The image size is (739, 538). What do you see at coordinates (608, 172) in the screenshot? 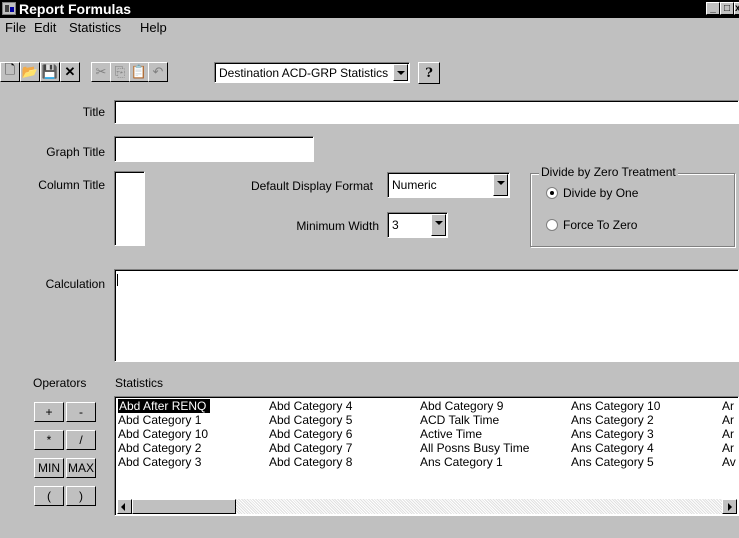
I see `divide-by-zero-label: Divide by Zero Treatment` at bounding box center [608, 172].